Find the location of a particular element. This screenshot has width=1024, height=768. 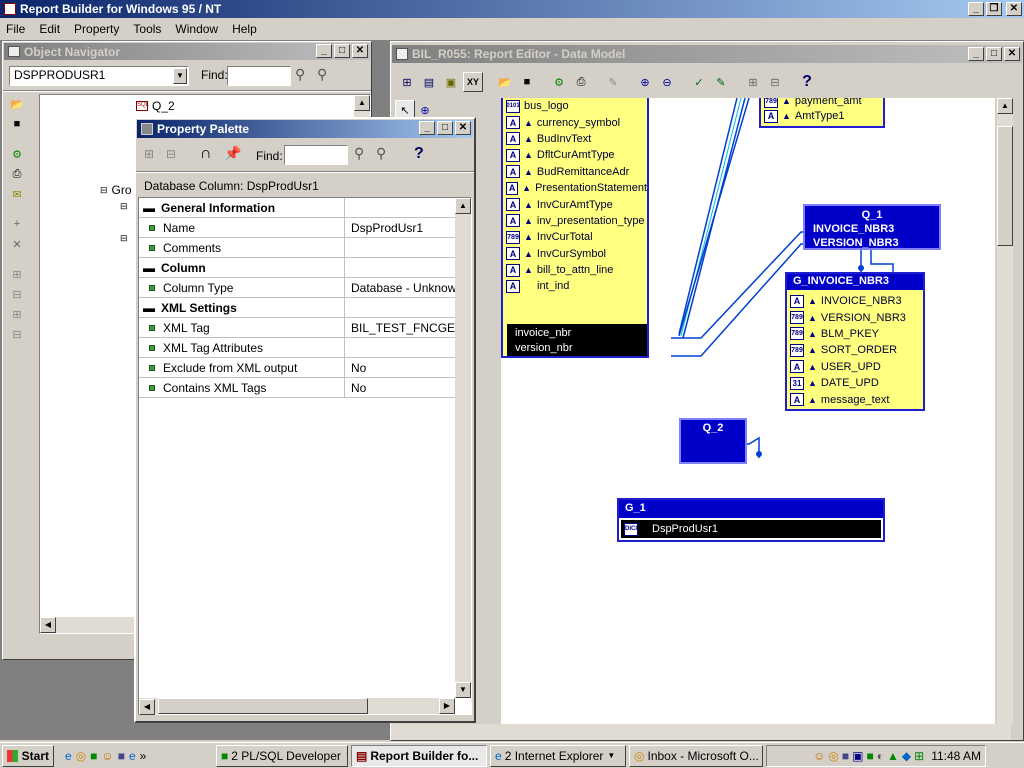

zoom-in-icon: ⊕ is located at coordinates (645, 82).